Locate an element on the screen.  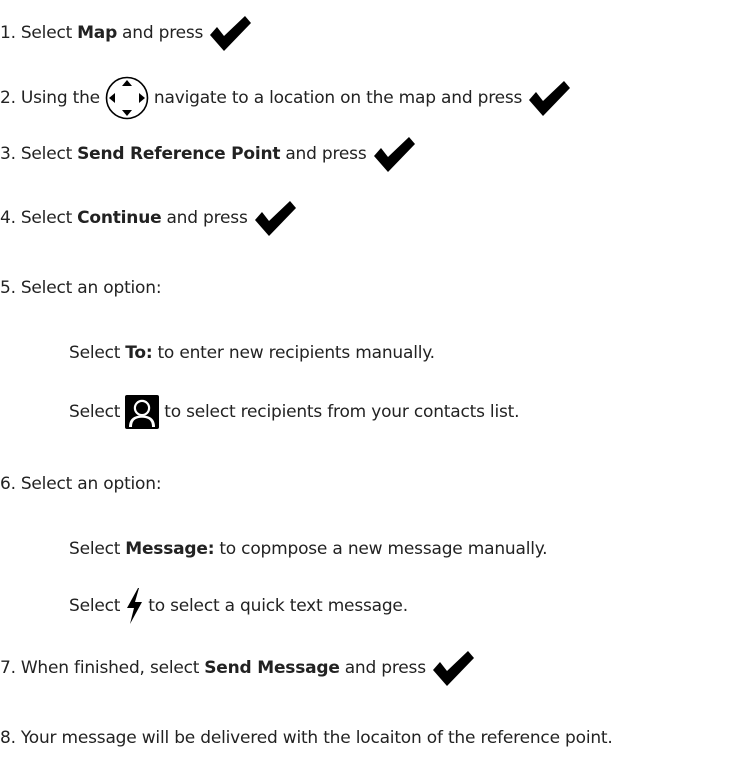
step-number: 3. is located at coordinates (8, 154).